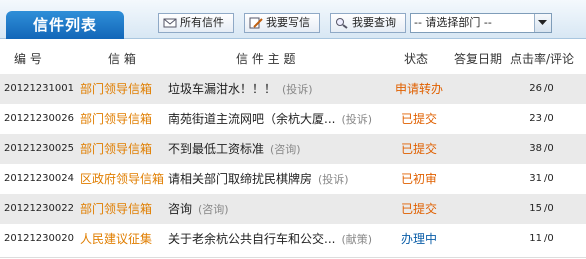 The height and width of the screenshot is (259, 586). I want to click on department-select: -- 请选择部门 --, so click(481, 23).